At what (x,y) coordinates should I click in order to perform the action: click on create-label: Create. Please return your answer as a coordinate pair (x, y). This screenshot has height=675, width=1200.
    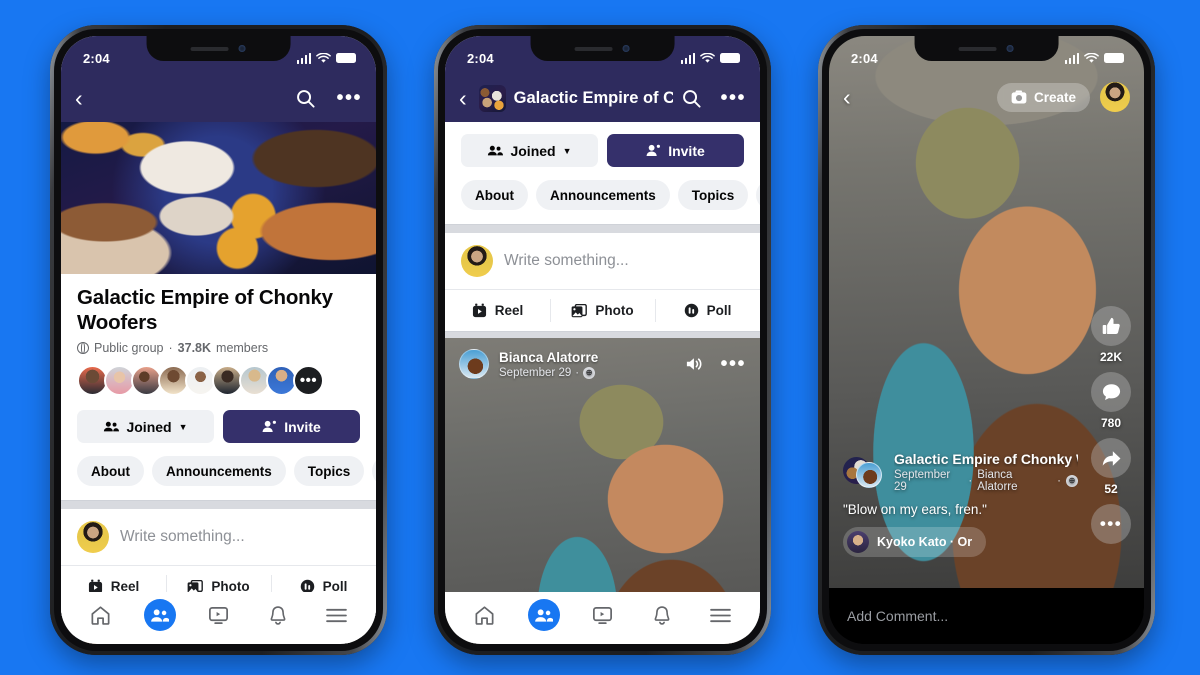
    Looking at the image, I should click on (1054, 97).